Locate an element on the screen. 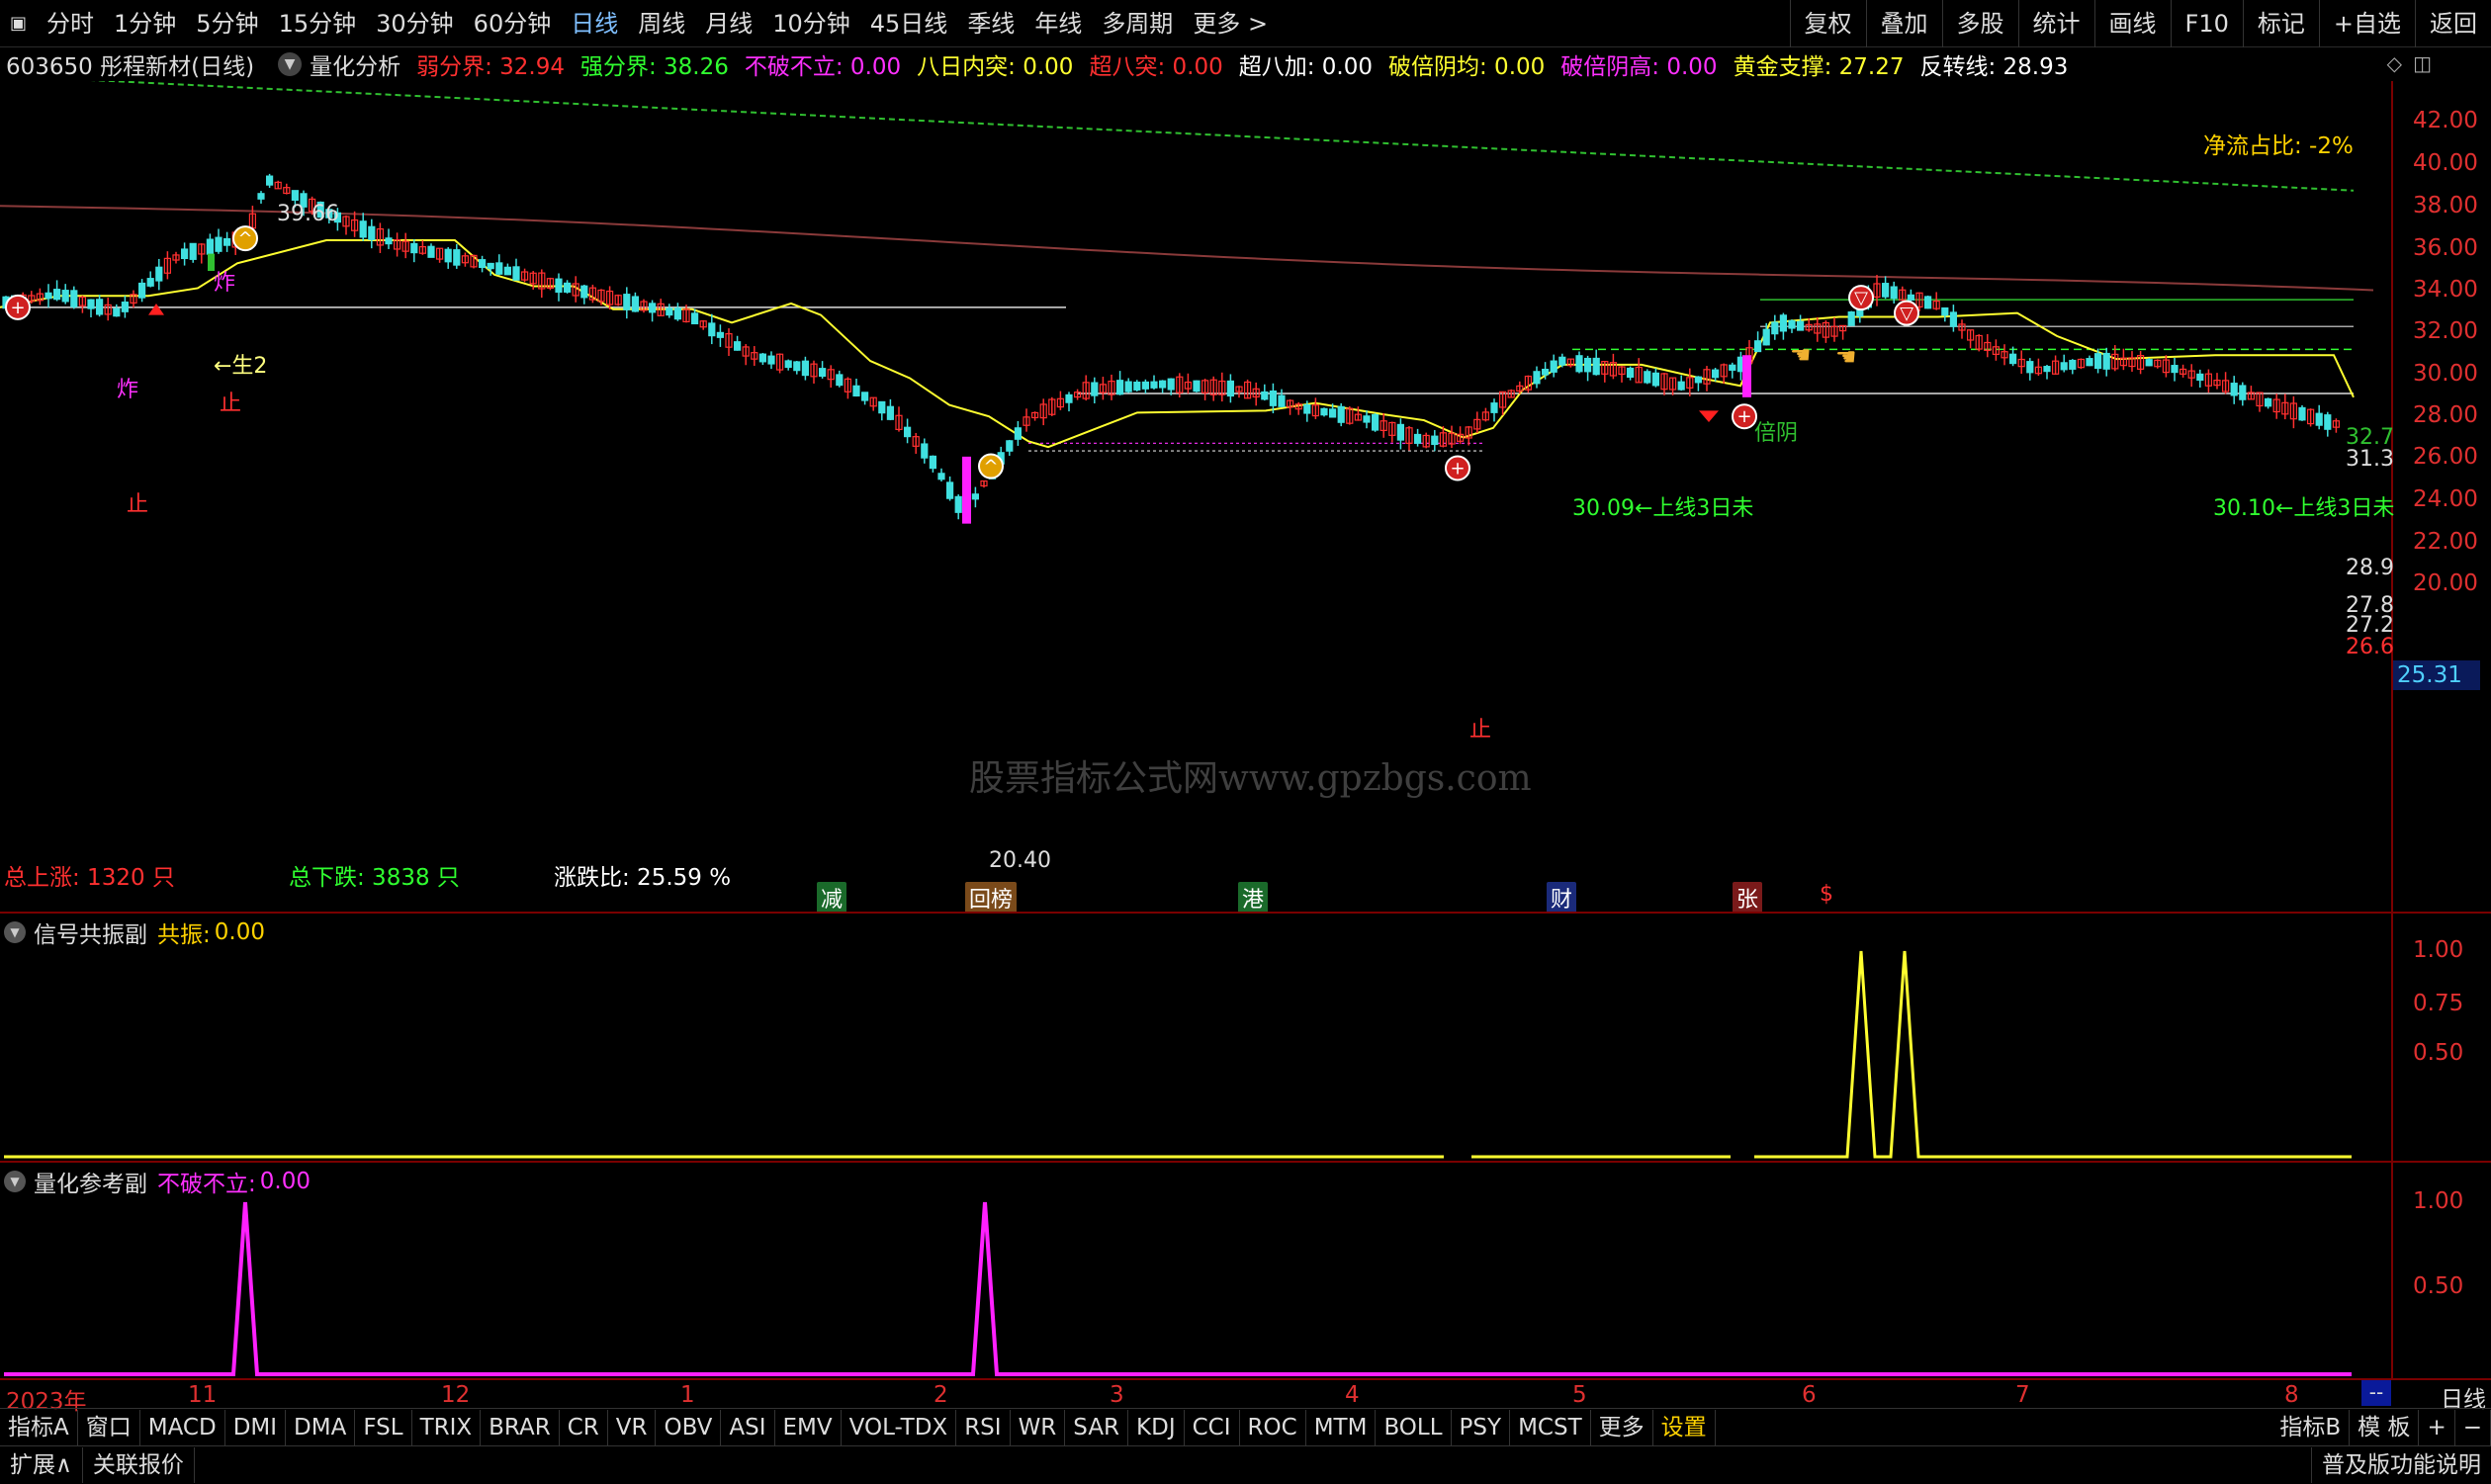 The image size is (2491, 1484). expand-button: 扩展∧ is located at coordinates (41, 1465).